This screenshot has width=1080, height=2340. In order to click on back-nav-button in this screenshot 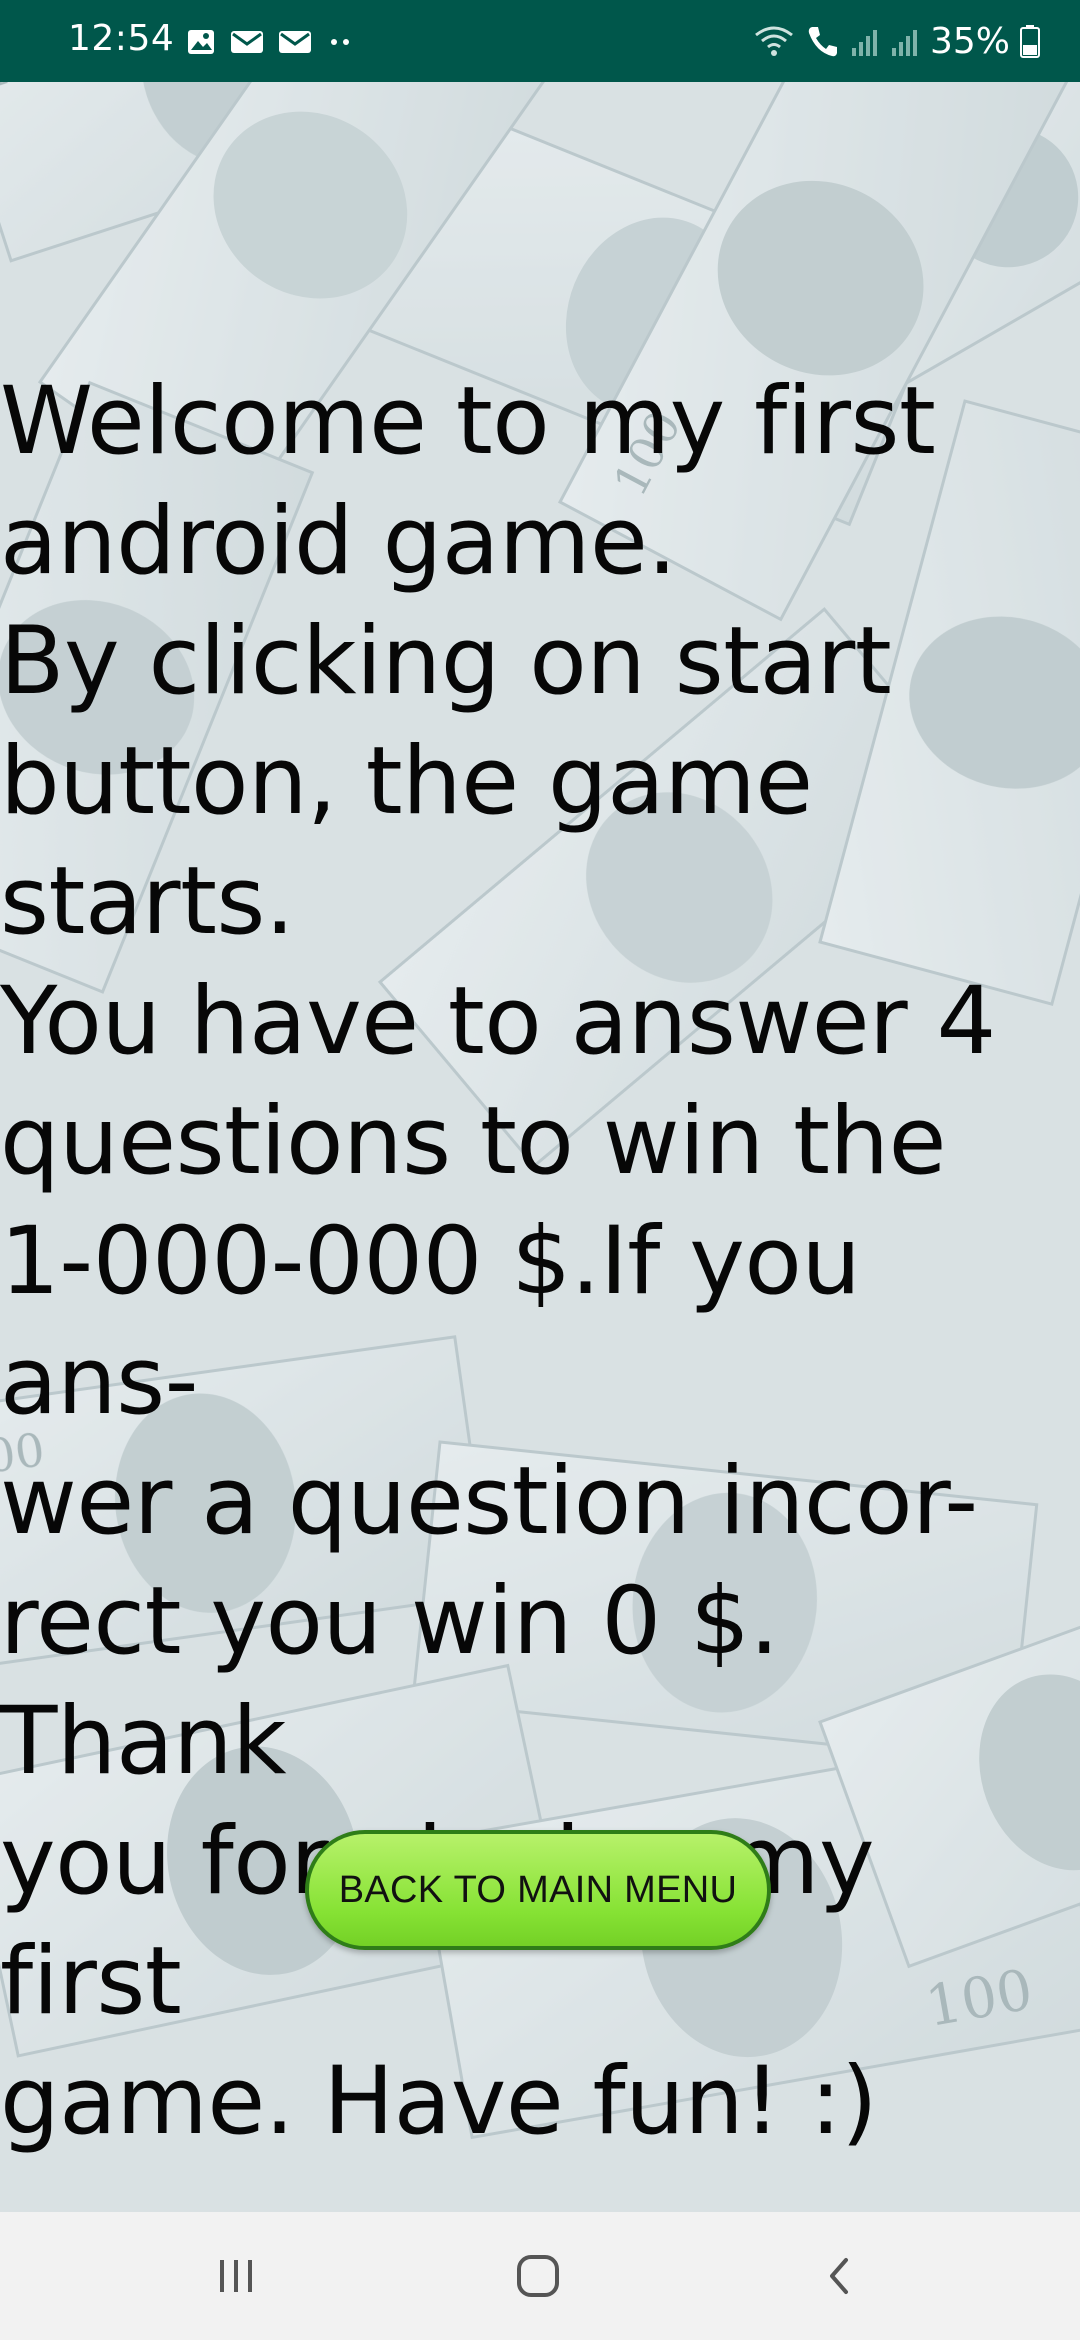, I will do `click(840, 2276)`.